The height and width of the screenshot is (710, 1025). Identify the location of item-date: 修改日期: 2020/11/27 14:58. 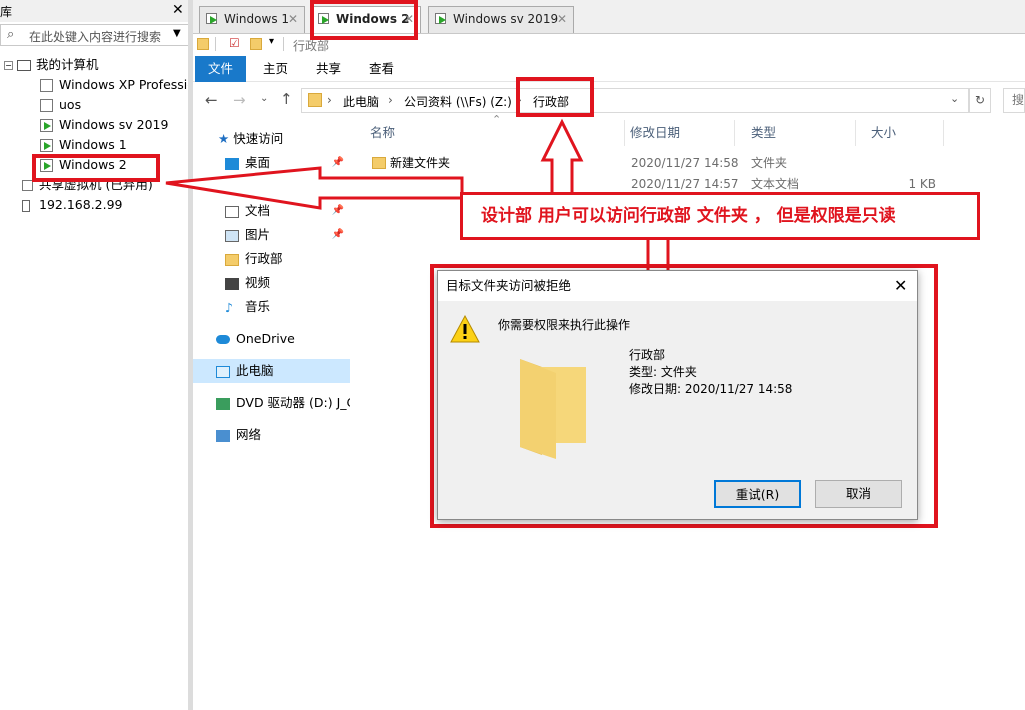
(711, 389).